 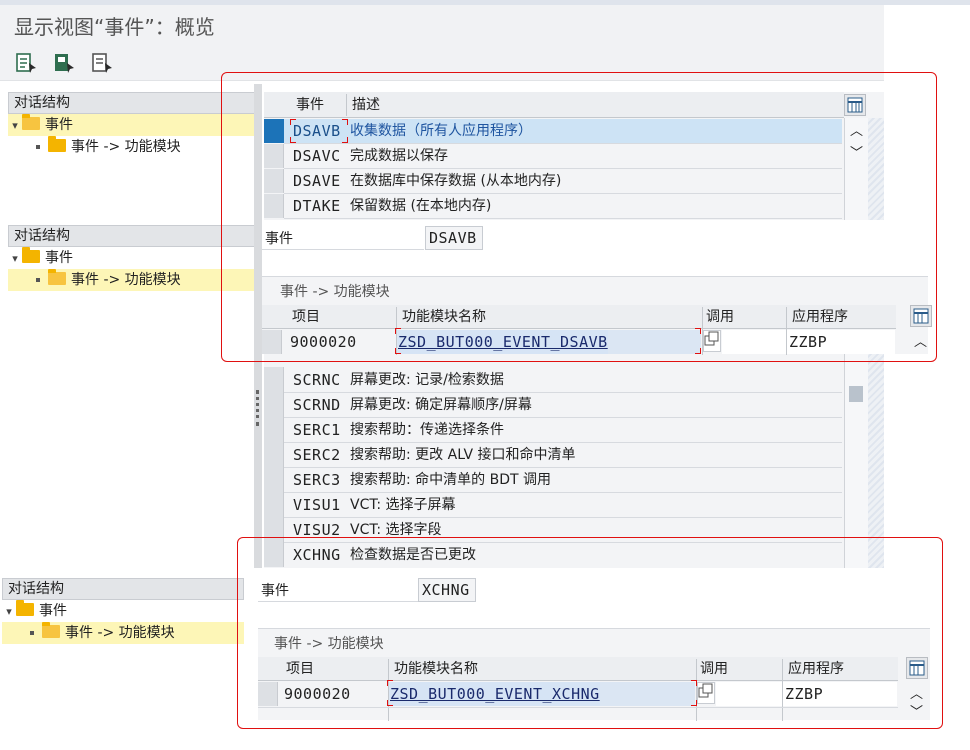 I want to click on cell-event: SCRND, so click(x=317, y=405).